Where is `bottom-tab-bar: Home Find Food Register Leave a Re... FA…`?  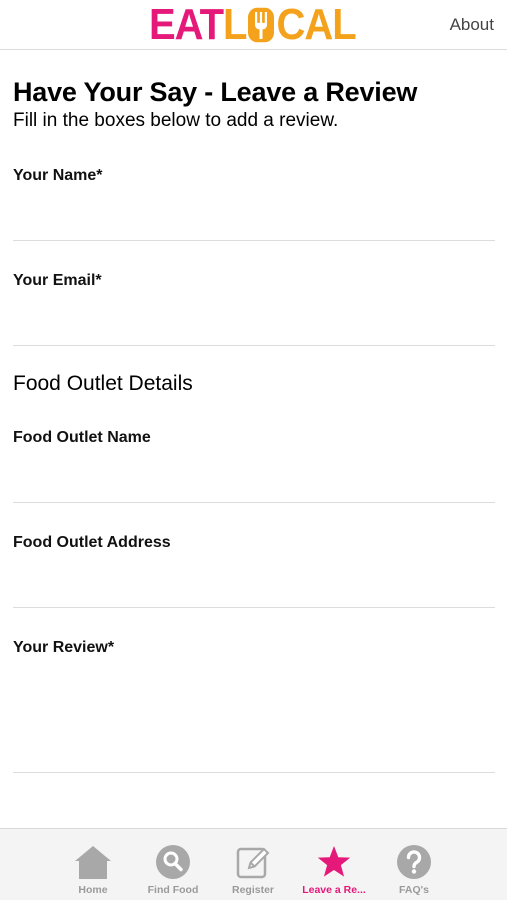 bottom-tab-bar: Home Find Food Register Leave a Re... FA… is located at coordinates (253, 864).